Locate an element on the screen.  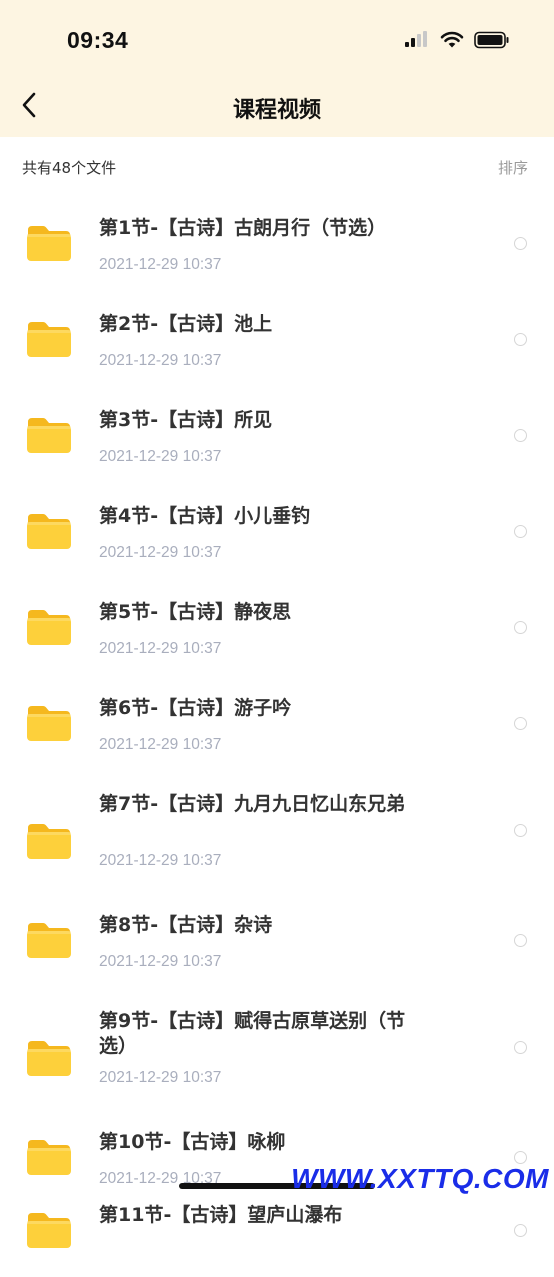
file-title: 第7节-【古诗】九月九日忆山东兄弟 is located at coordinates (252, 804).